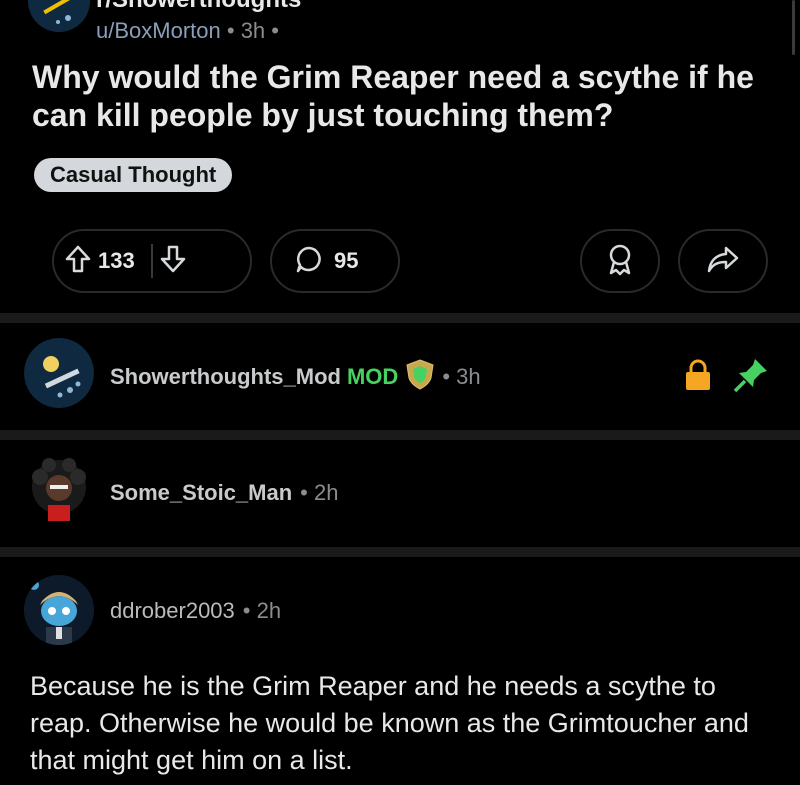  Describe the element at coordinates (420, 376) in the screenshot. I see `shield-icon` at that location.